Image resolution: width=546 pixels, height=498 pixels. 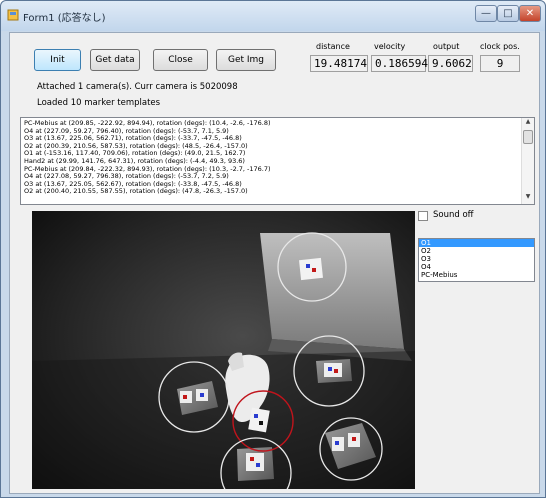 What do you see at coordinates (453, 215) in the screenshot?
I see `sound-off-label: Sound off` at bounding box center [453, 215].